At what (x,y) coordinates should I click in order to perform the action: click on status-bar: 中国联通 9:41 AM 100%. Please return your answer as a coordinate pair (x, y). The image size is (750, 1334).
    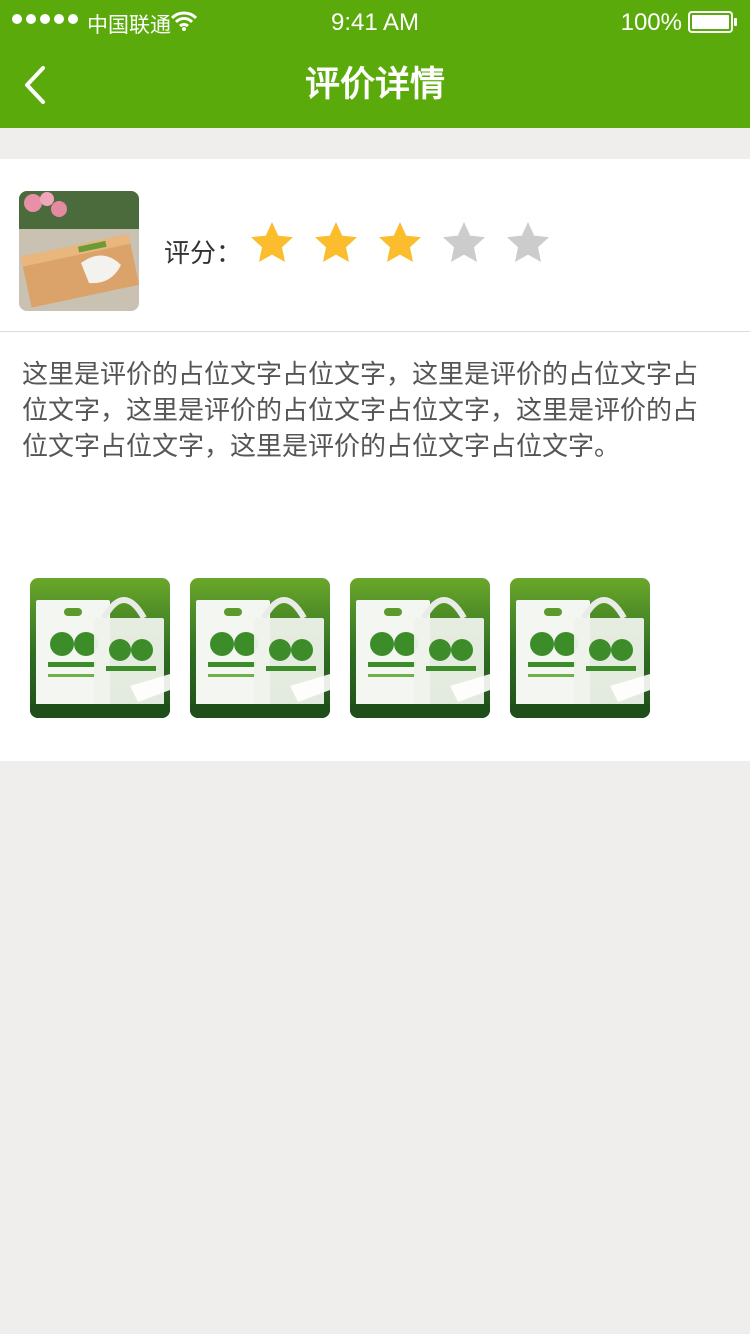
    Looking at the image, I should click on (375, 24).